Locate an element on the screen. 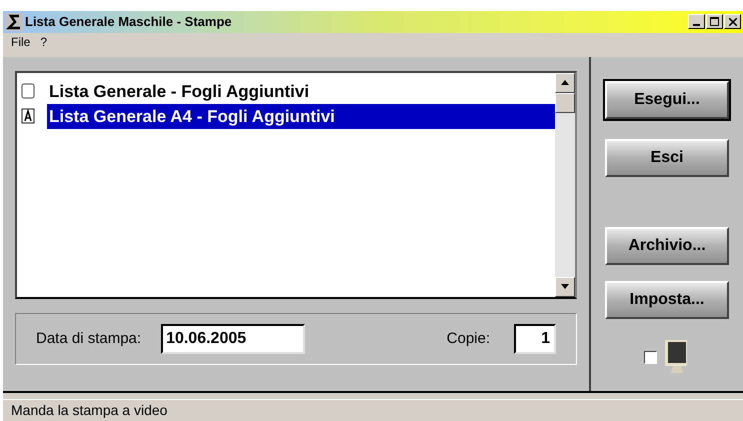 This screenshot has width=743, height=421. down-arrow-icon is located at coordinates (565, 287).